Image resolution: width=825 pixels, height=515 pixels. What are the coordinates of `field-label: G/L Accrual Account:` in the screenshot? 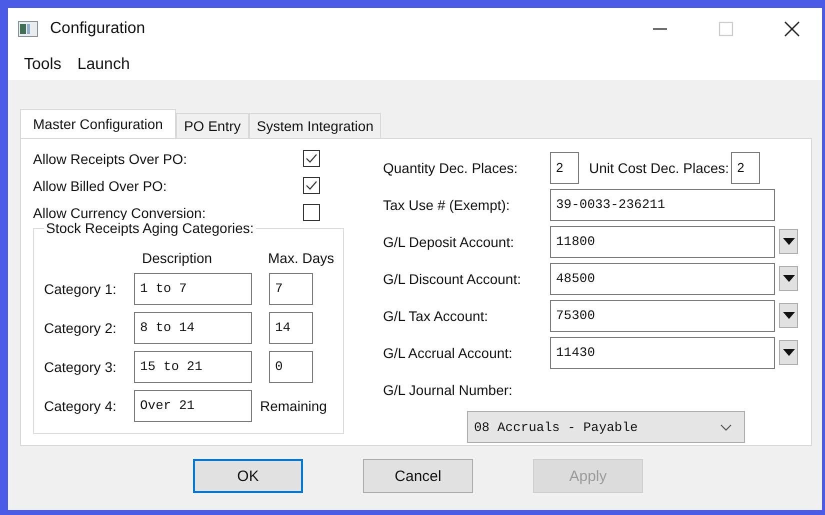 It's located at (448, 352).